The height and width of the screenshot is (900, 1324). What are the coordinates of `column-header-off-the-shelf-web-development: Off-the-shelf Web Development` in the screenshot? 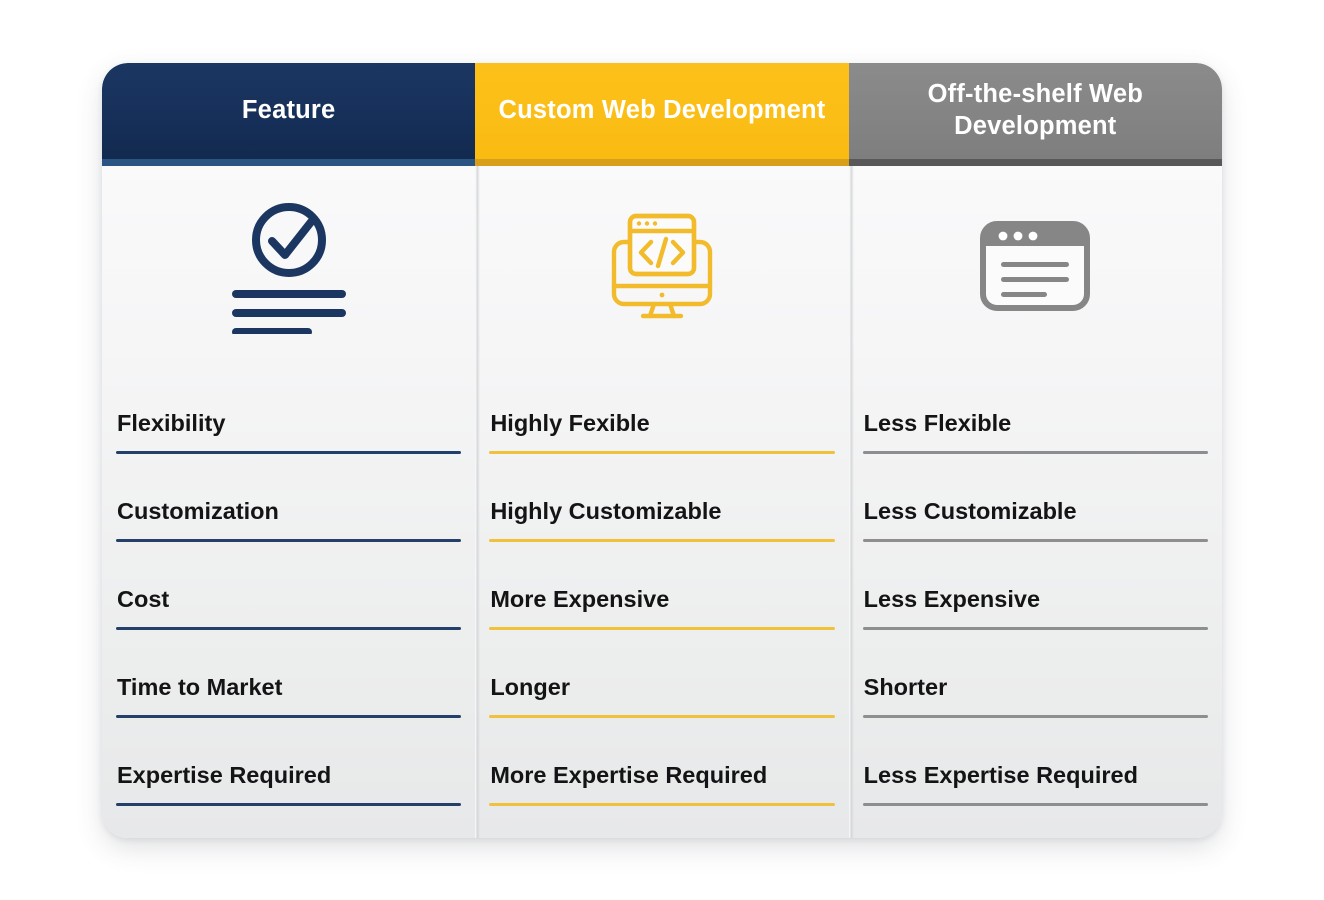 It's located at (1035, 114).